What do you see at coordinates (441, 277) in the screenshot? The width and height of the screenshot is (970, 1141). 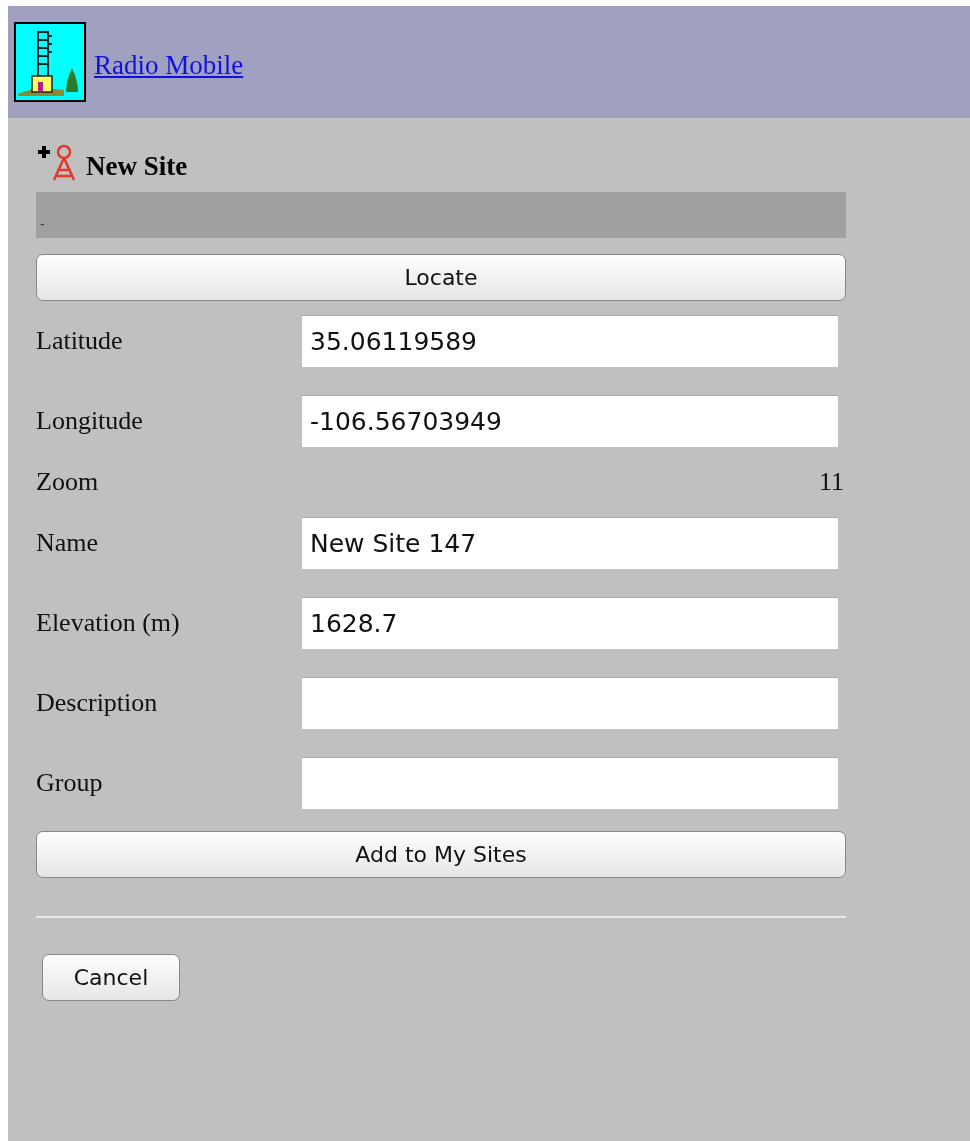 I see `locate-button: Locate` at bounding box center [441, 277].